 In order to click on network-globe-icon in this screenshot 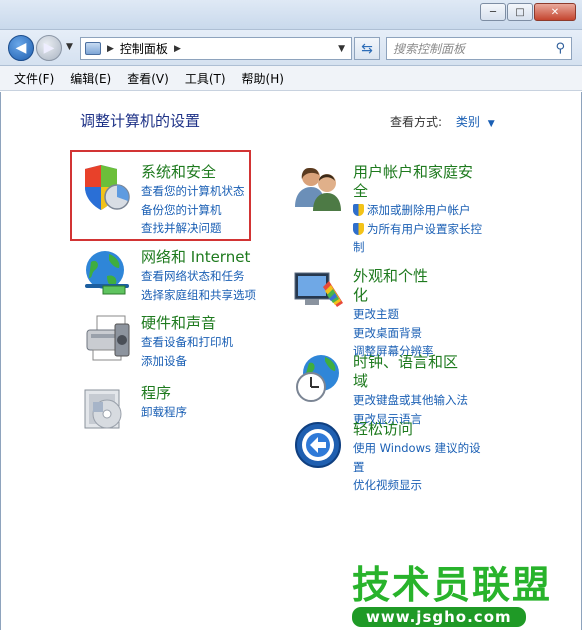, I will do `click(107, 273)`.